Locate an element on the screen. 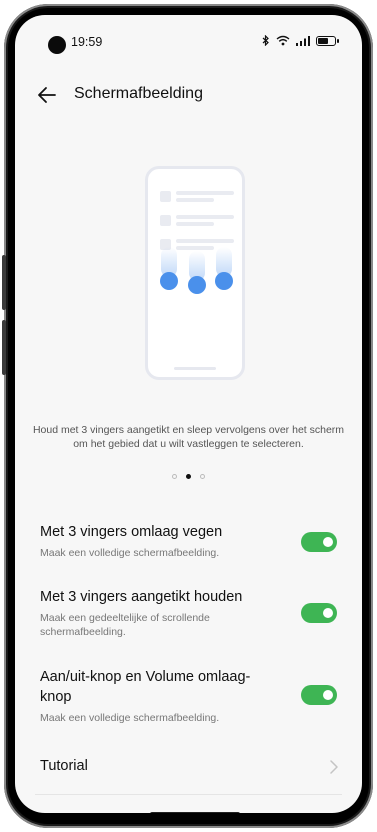 This screenshot has width=377, height=832. status-bar: 19:59 is located at coordinates (188, 37).